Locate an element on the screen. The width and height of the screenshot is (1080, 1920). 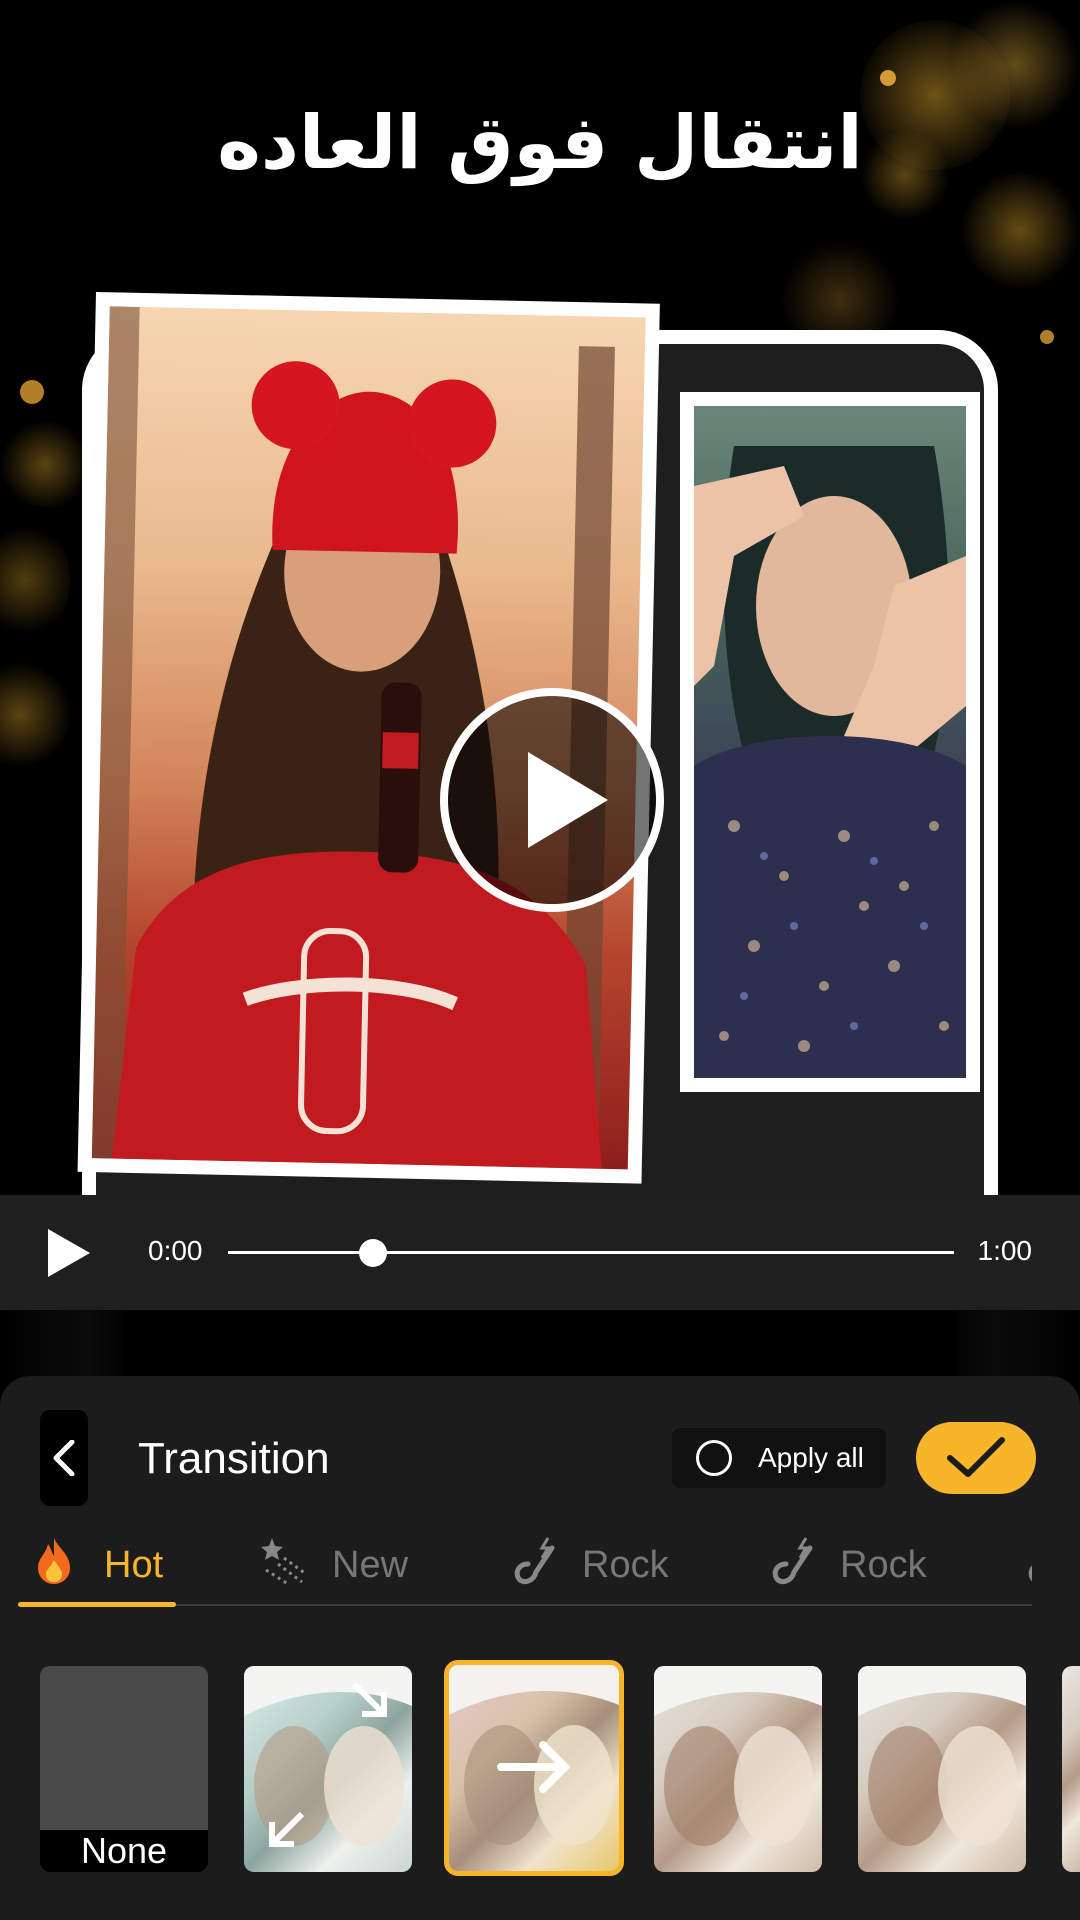
divider-area is located at coordinates (540, 1343).